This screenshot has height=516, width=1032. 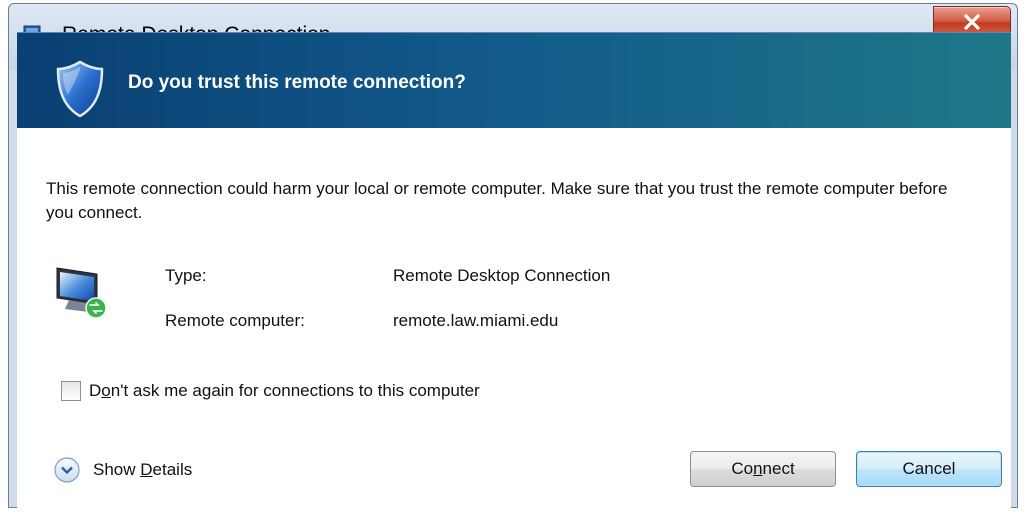 I want to click on connect-button: Co n nect, so click(x=763, y=469).